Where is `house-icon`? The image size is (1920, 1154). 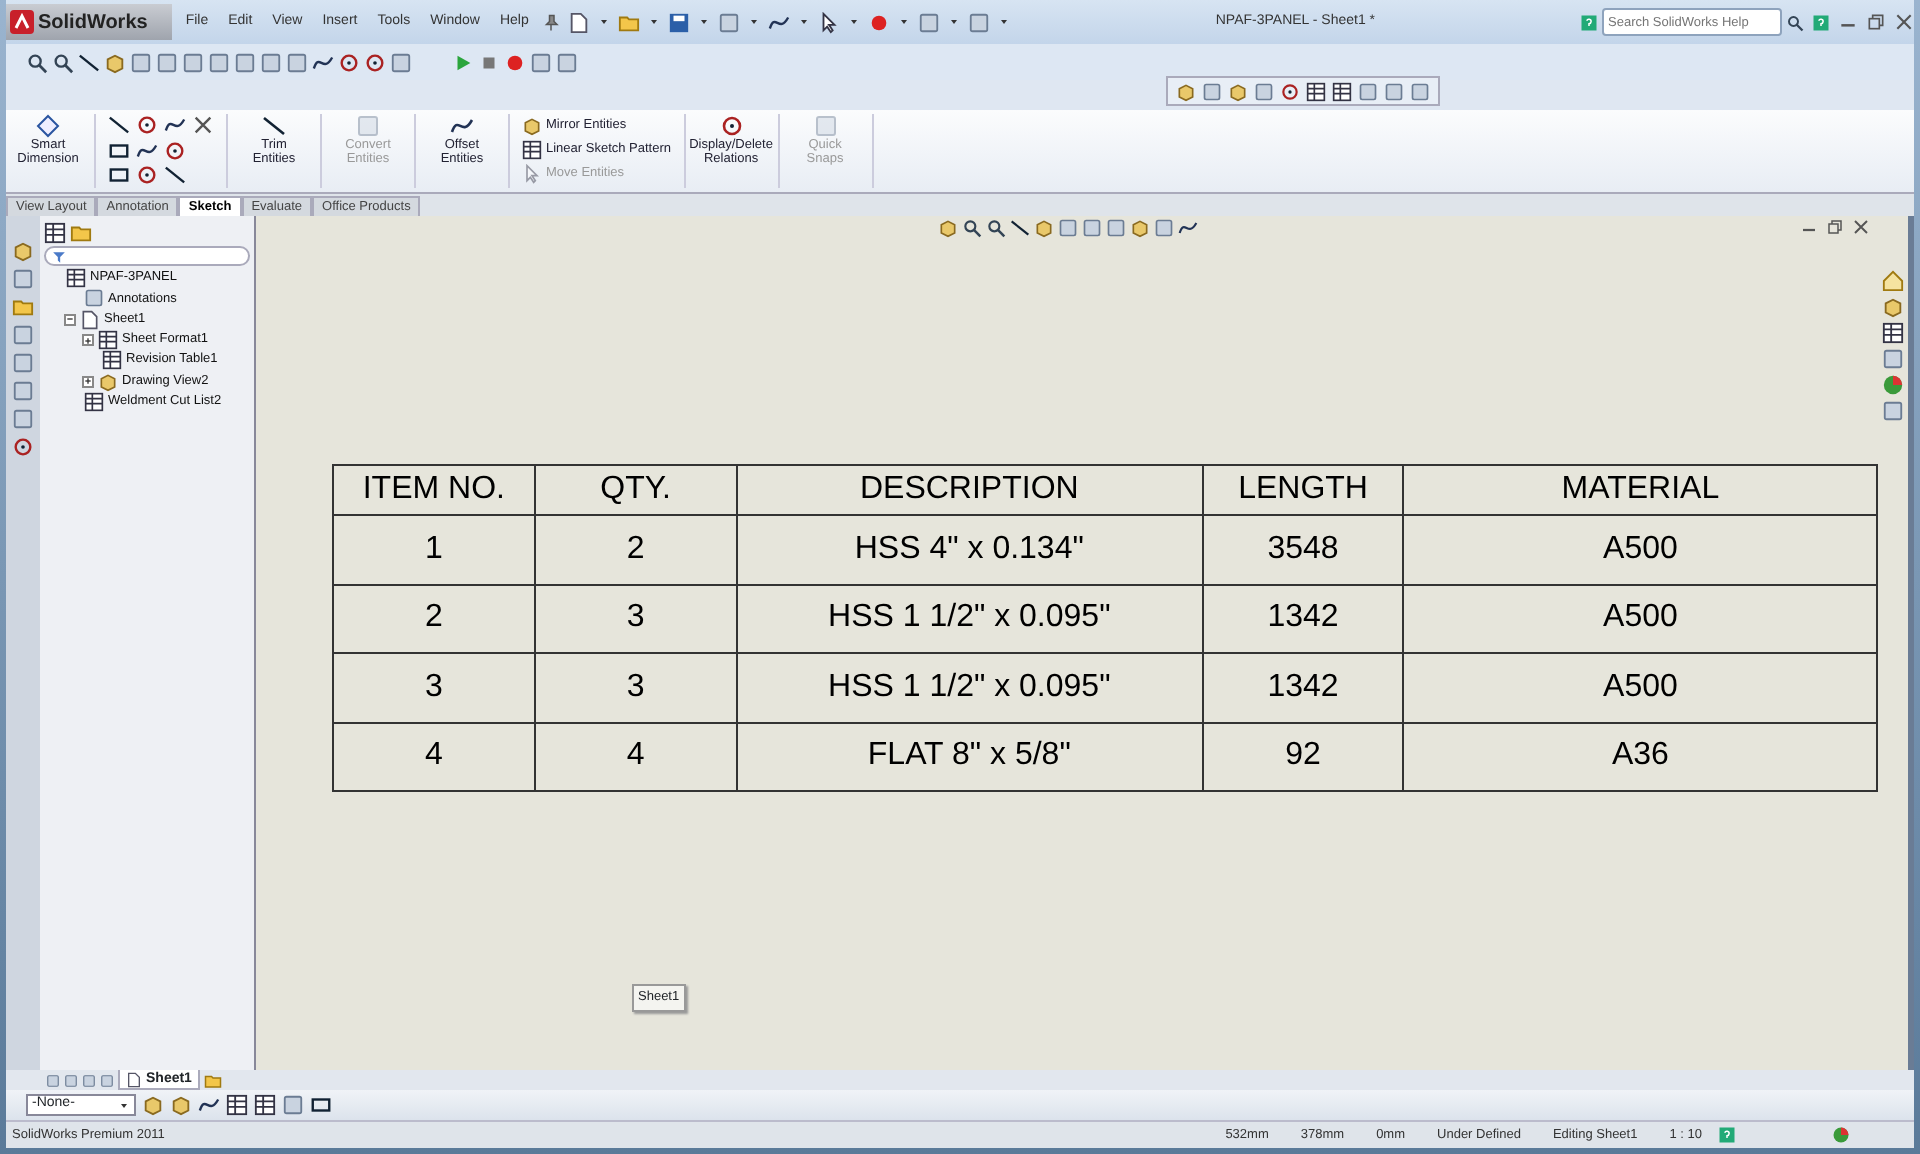 house-icon is located at coordinates (1893, 281).